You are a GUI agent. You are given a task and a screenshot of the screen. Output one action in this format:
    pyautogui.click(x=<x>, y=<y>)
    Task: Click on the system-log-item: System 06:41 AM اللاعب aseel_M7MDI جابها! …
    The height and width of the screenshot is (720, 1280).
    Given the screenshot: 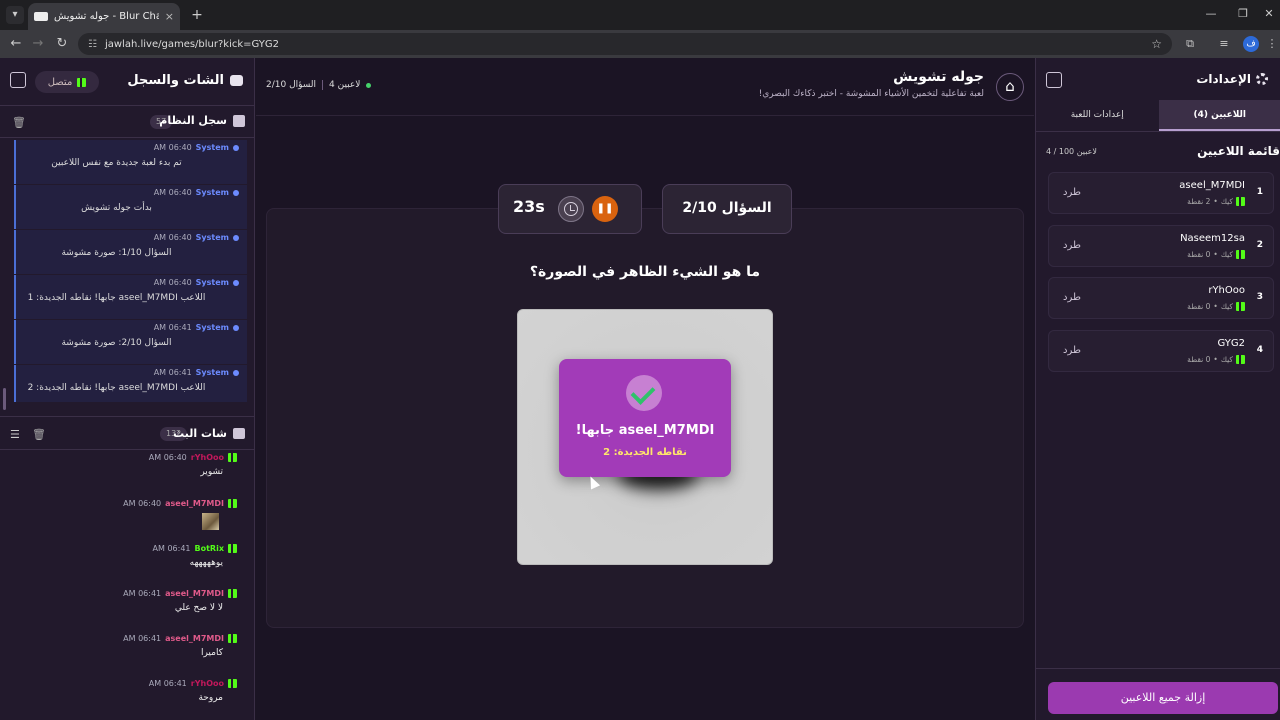 What is the action you would take?
    pyautogui.click(x=130, y=383)
    